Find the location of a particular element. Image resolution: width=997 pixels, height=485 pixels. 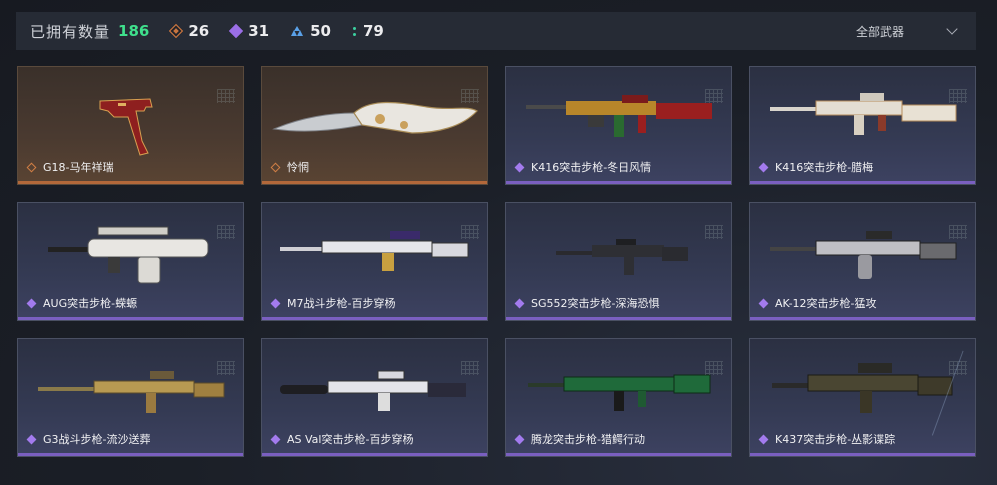

weapon-card: K416突击步枪-冬日风情 is located at coordinates (618, 125).